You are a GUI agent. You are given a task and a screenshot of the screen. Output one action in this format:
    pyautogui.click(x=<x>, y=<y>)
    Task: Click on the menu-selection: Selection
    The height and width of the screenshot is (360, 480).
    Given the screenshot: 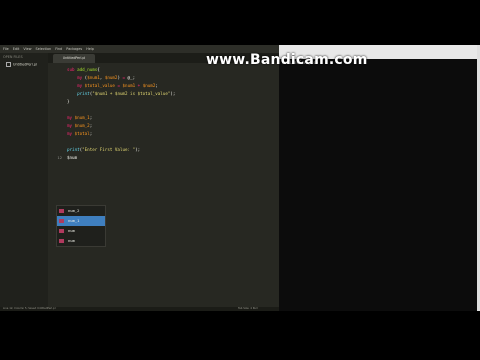 What is the action you would take?
    pyautogui.click(x=44, y=49)
    